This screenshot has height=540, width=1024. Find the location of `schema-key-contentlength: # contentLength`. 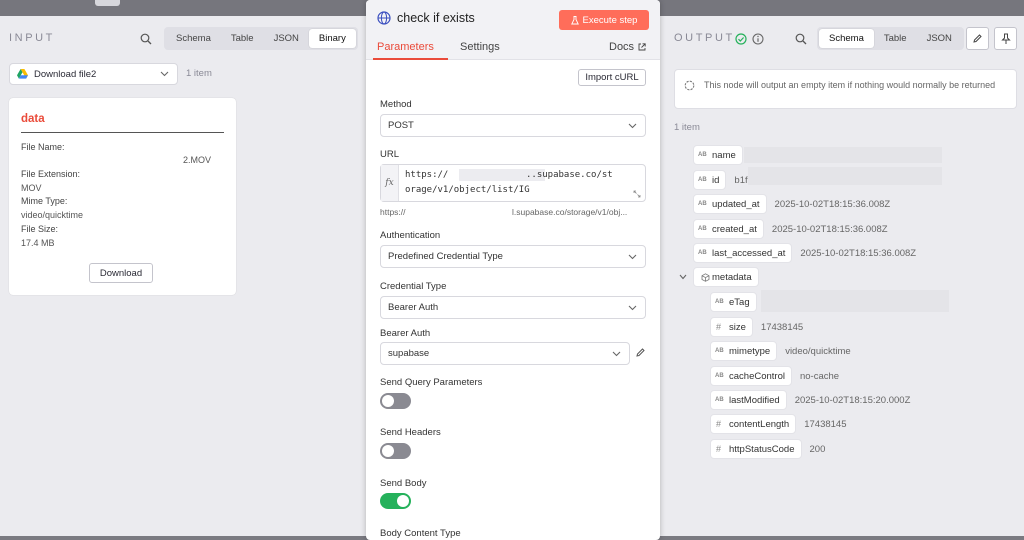

schema-key-contentlength: # contentLength is located at coordinates (753, 424).